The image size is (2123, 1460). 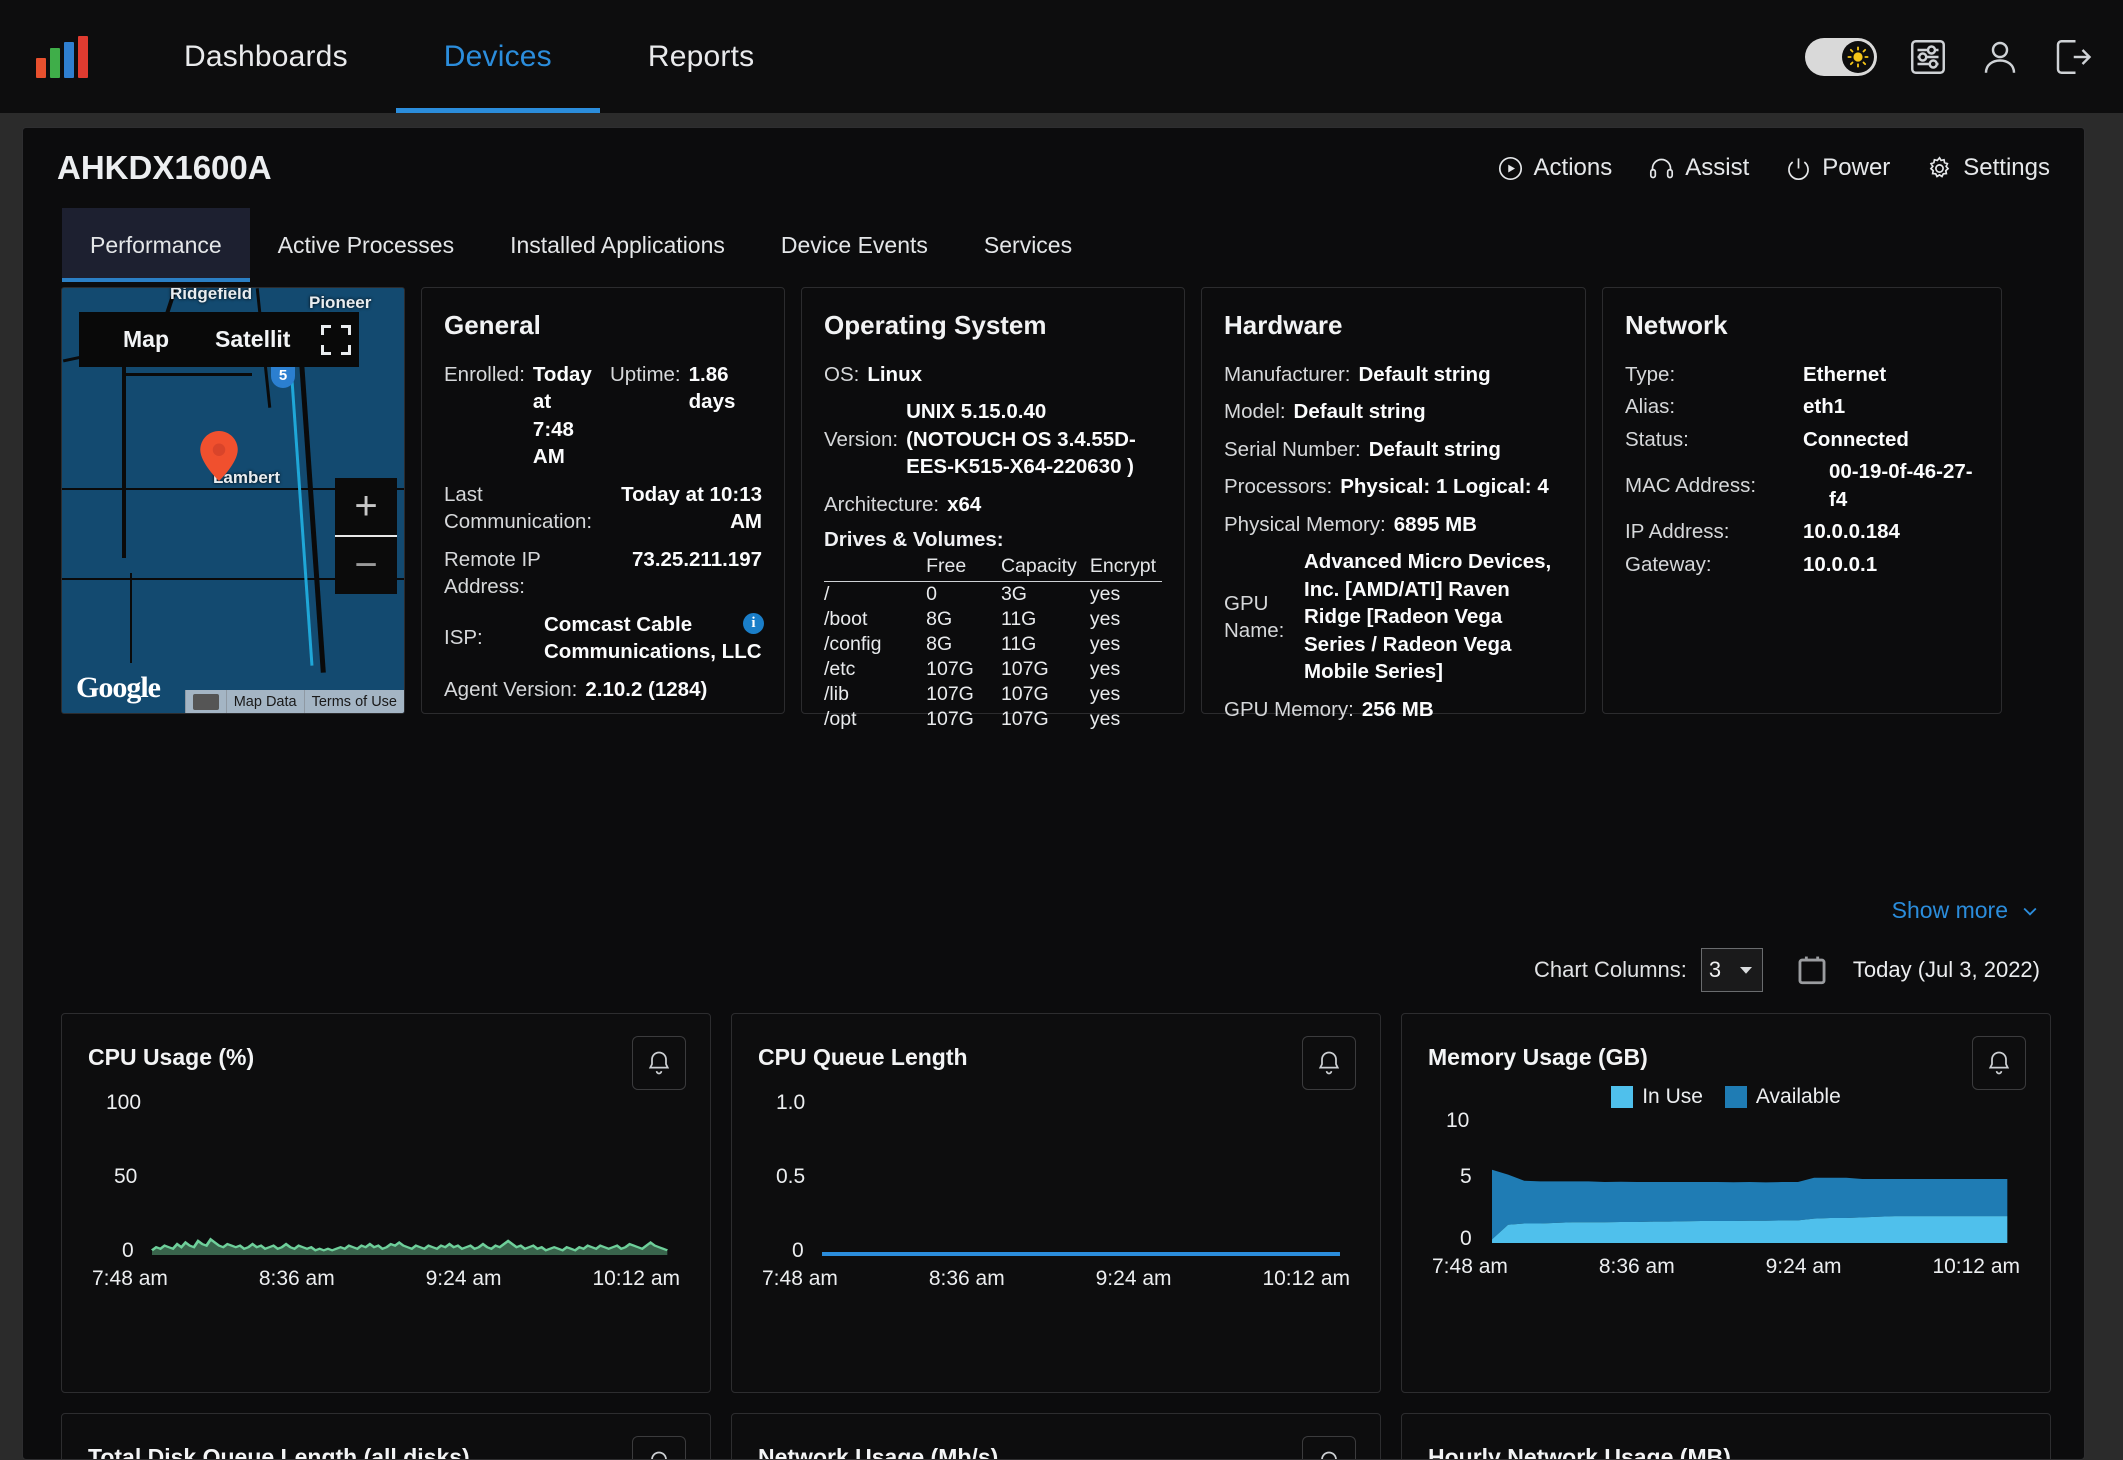 I want to click on os-panel-title: Operating System, so click(x=935, y=325).